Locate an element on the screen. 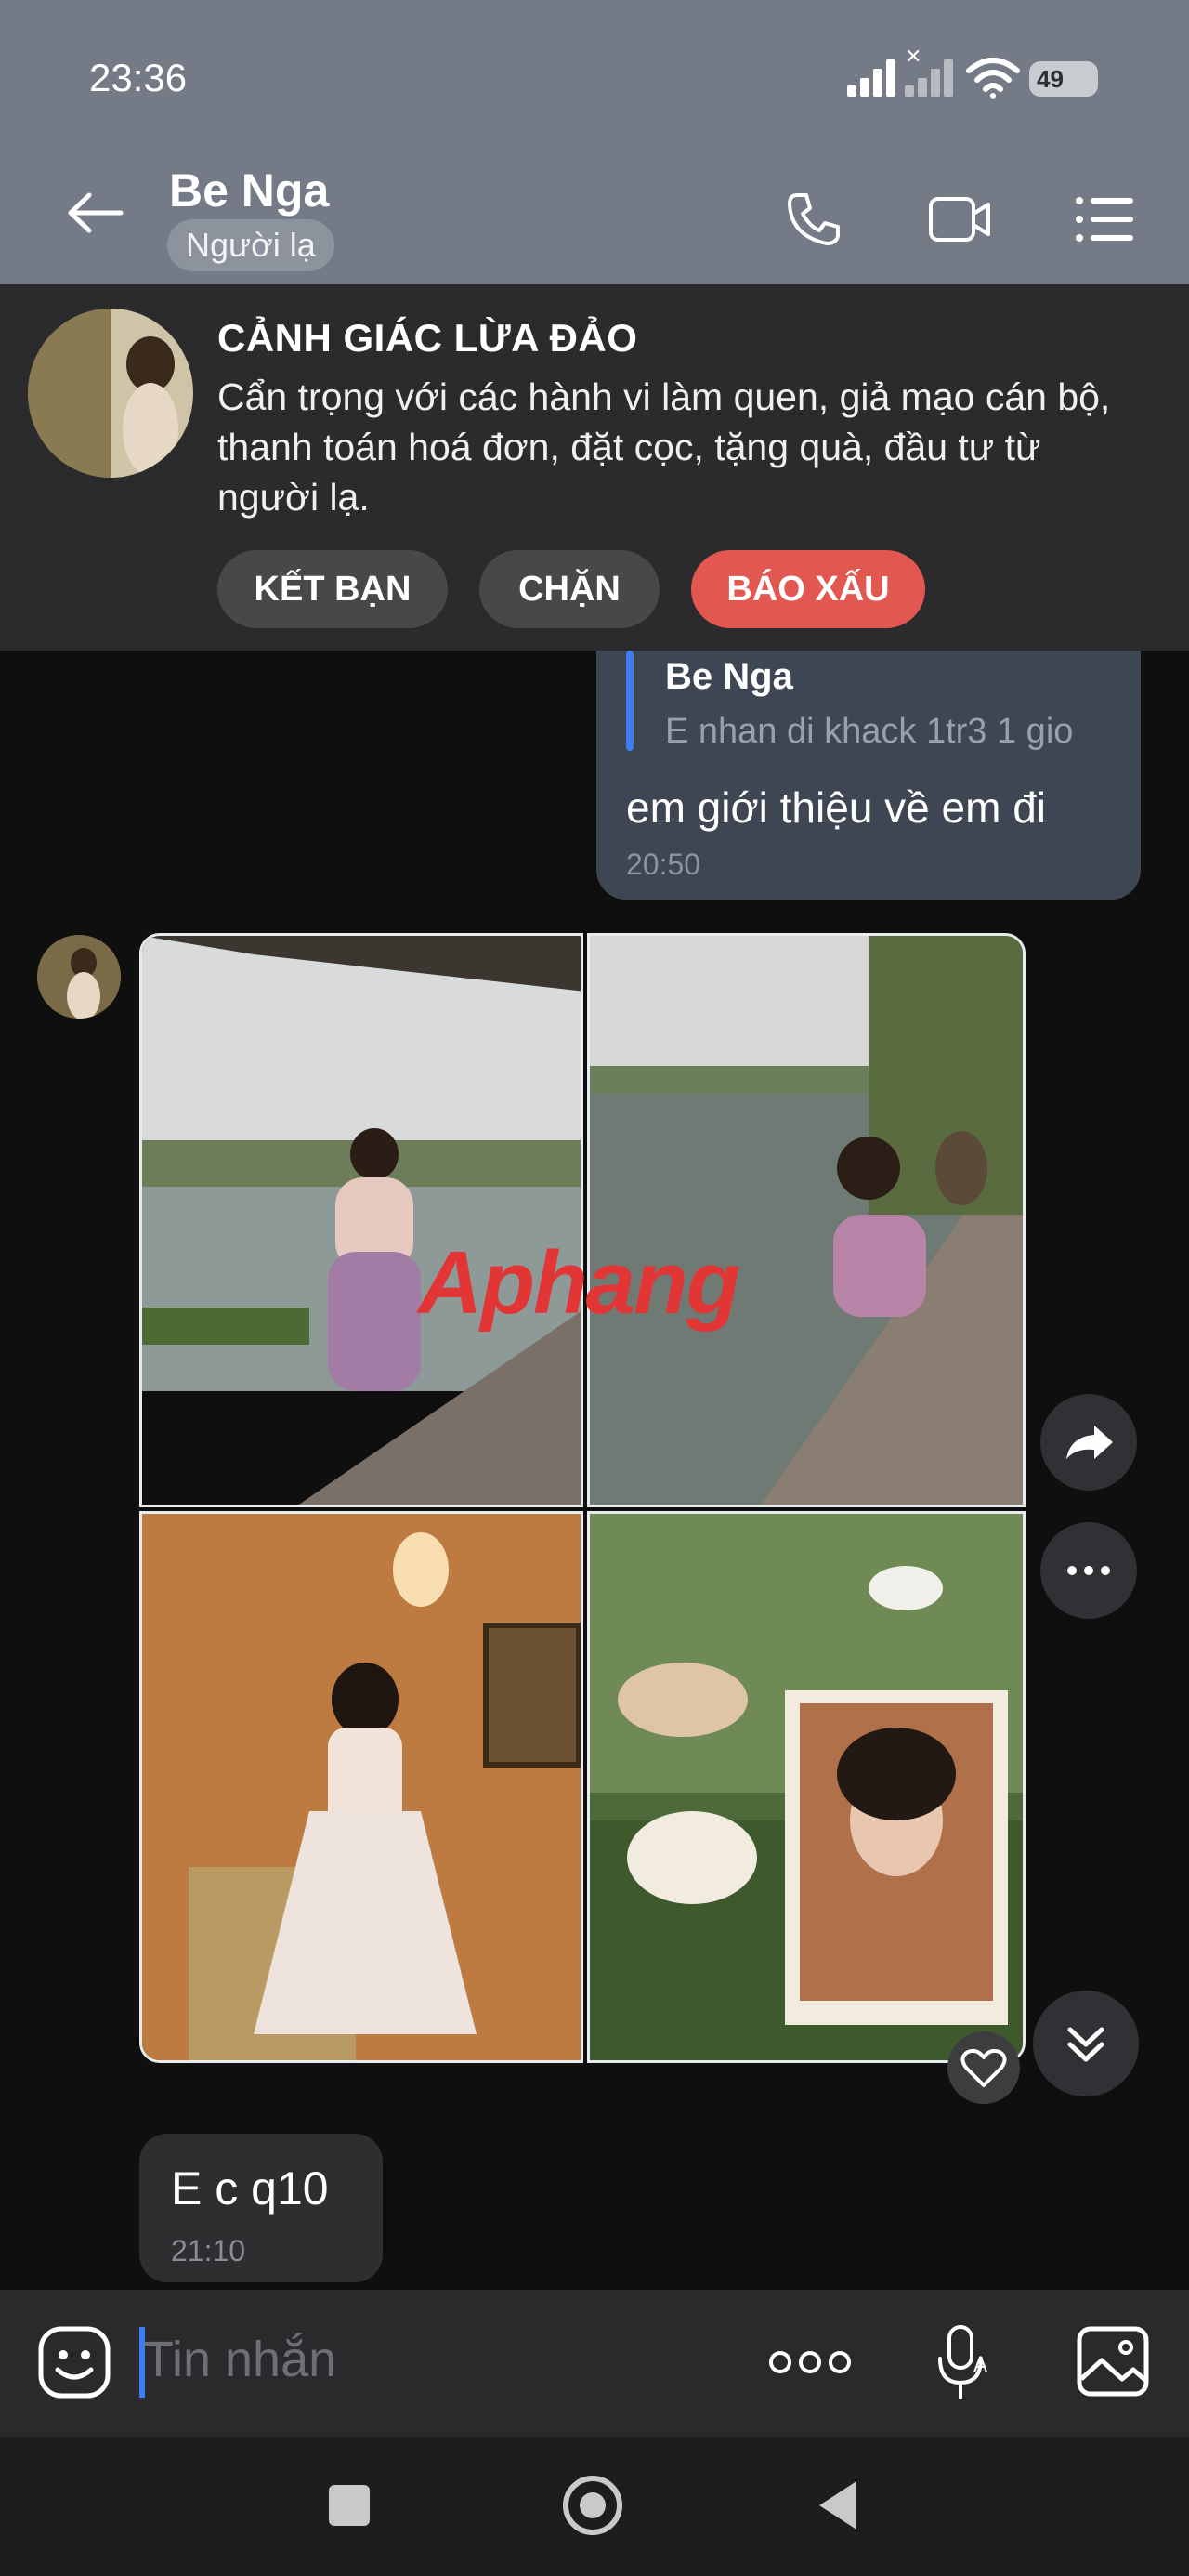  double-chevron-down-icon is located at coordinates (1085, 2044).